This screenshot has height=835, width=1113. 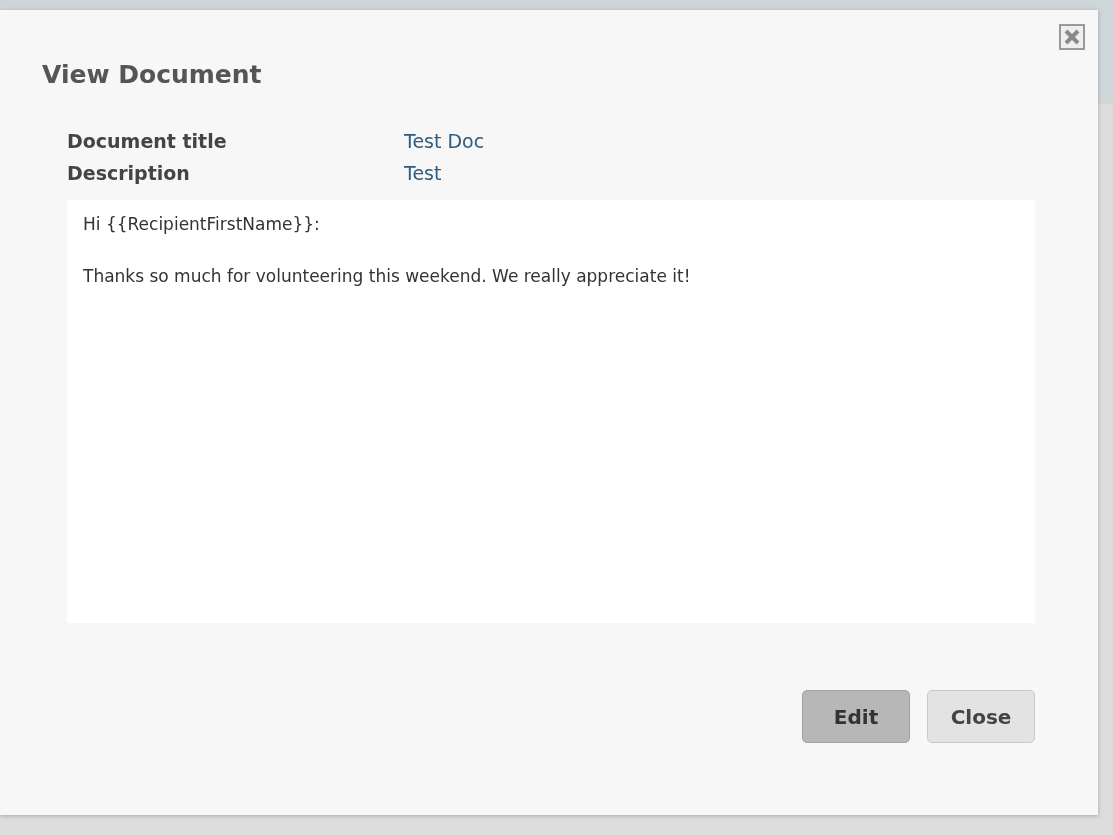 I want to click on close-button: Close, so click(x=981, y=716).